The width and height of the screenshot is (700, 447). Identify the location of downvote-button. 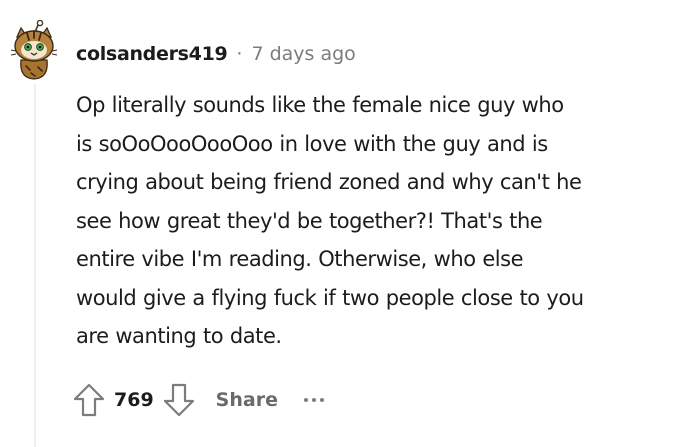
(179, 400).